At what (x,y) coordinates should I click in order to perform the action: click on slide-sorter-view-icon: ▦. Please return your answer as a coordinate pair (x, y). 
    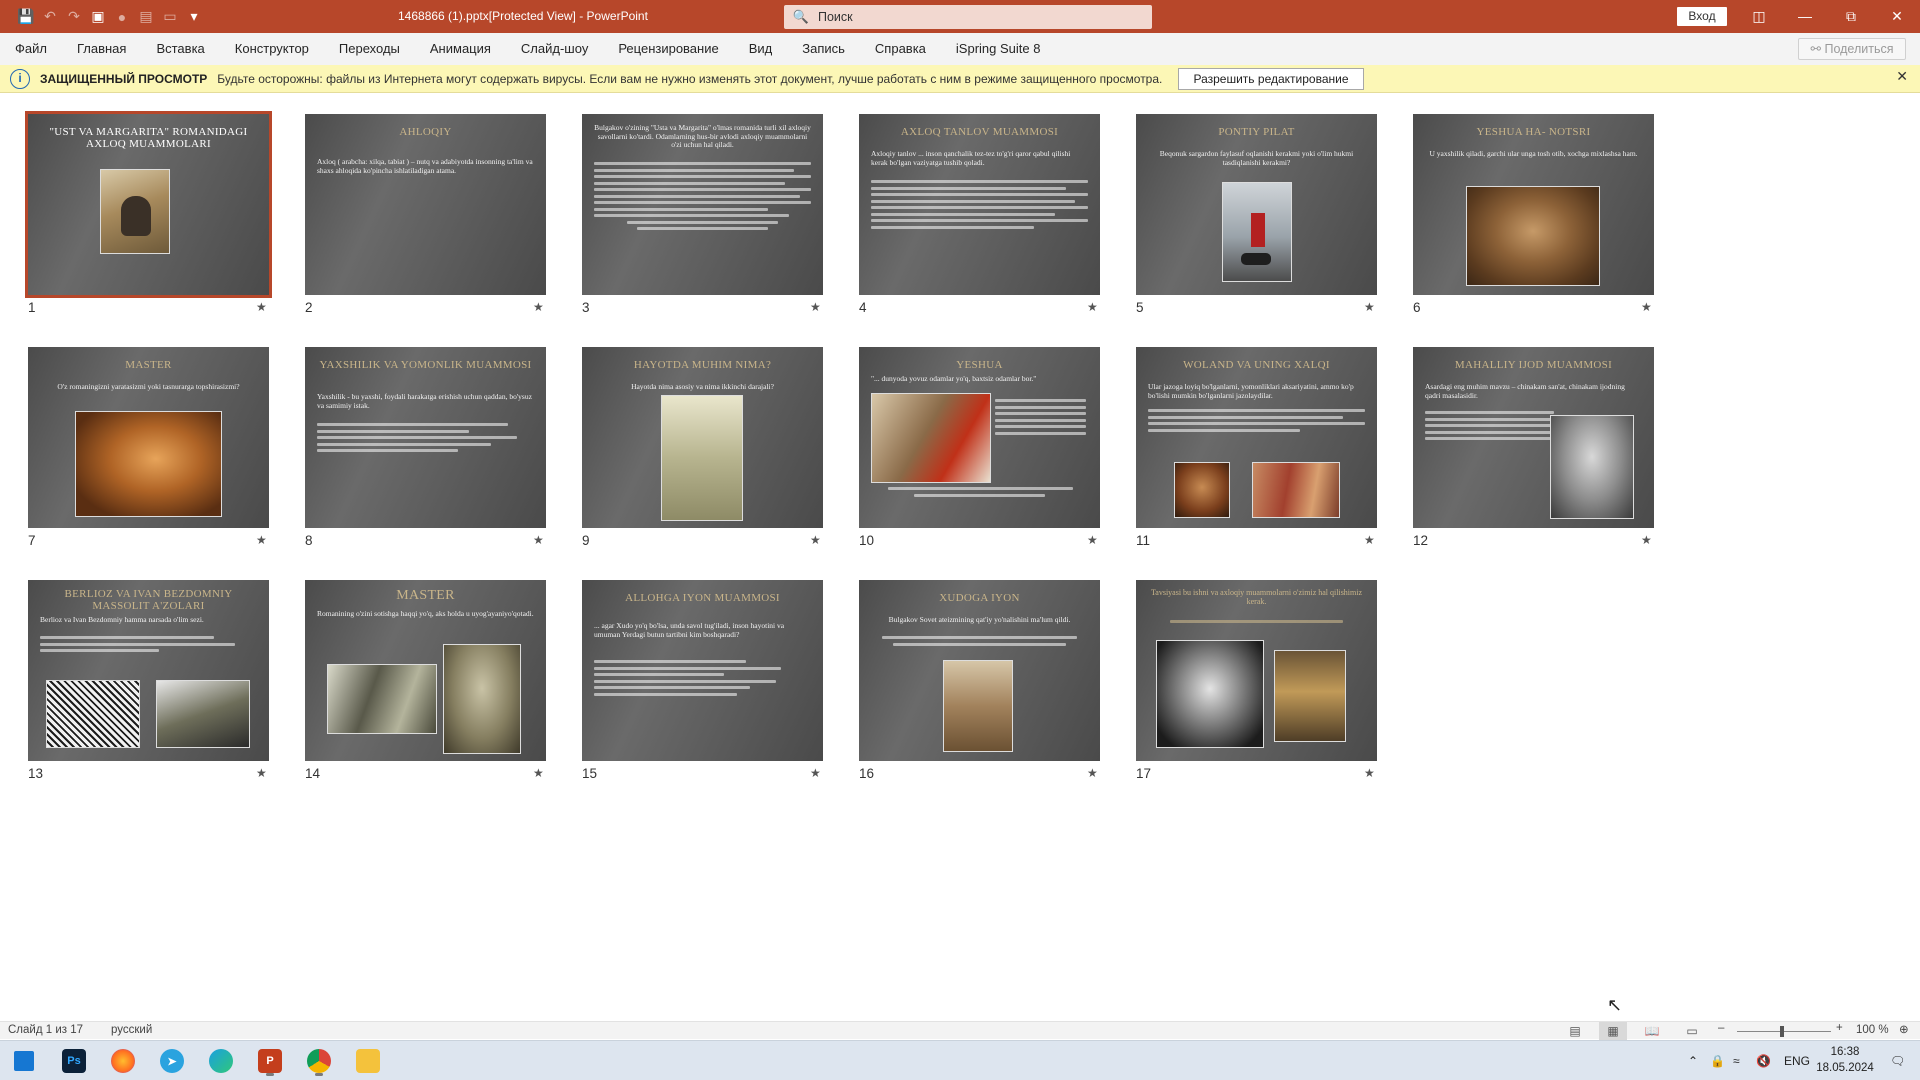
    Looking at the image, I should click on (1613, 1031).